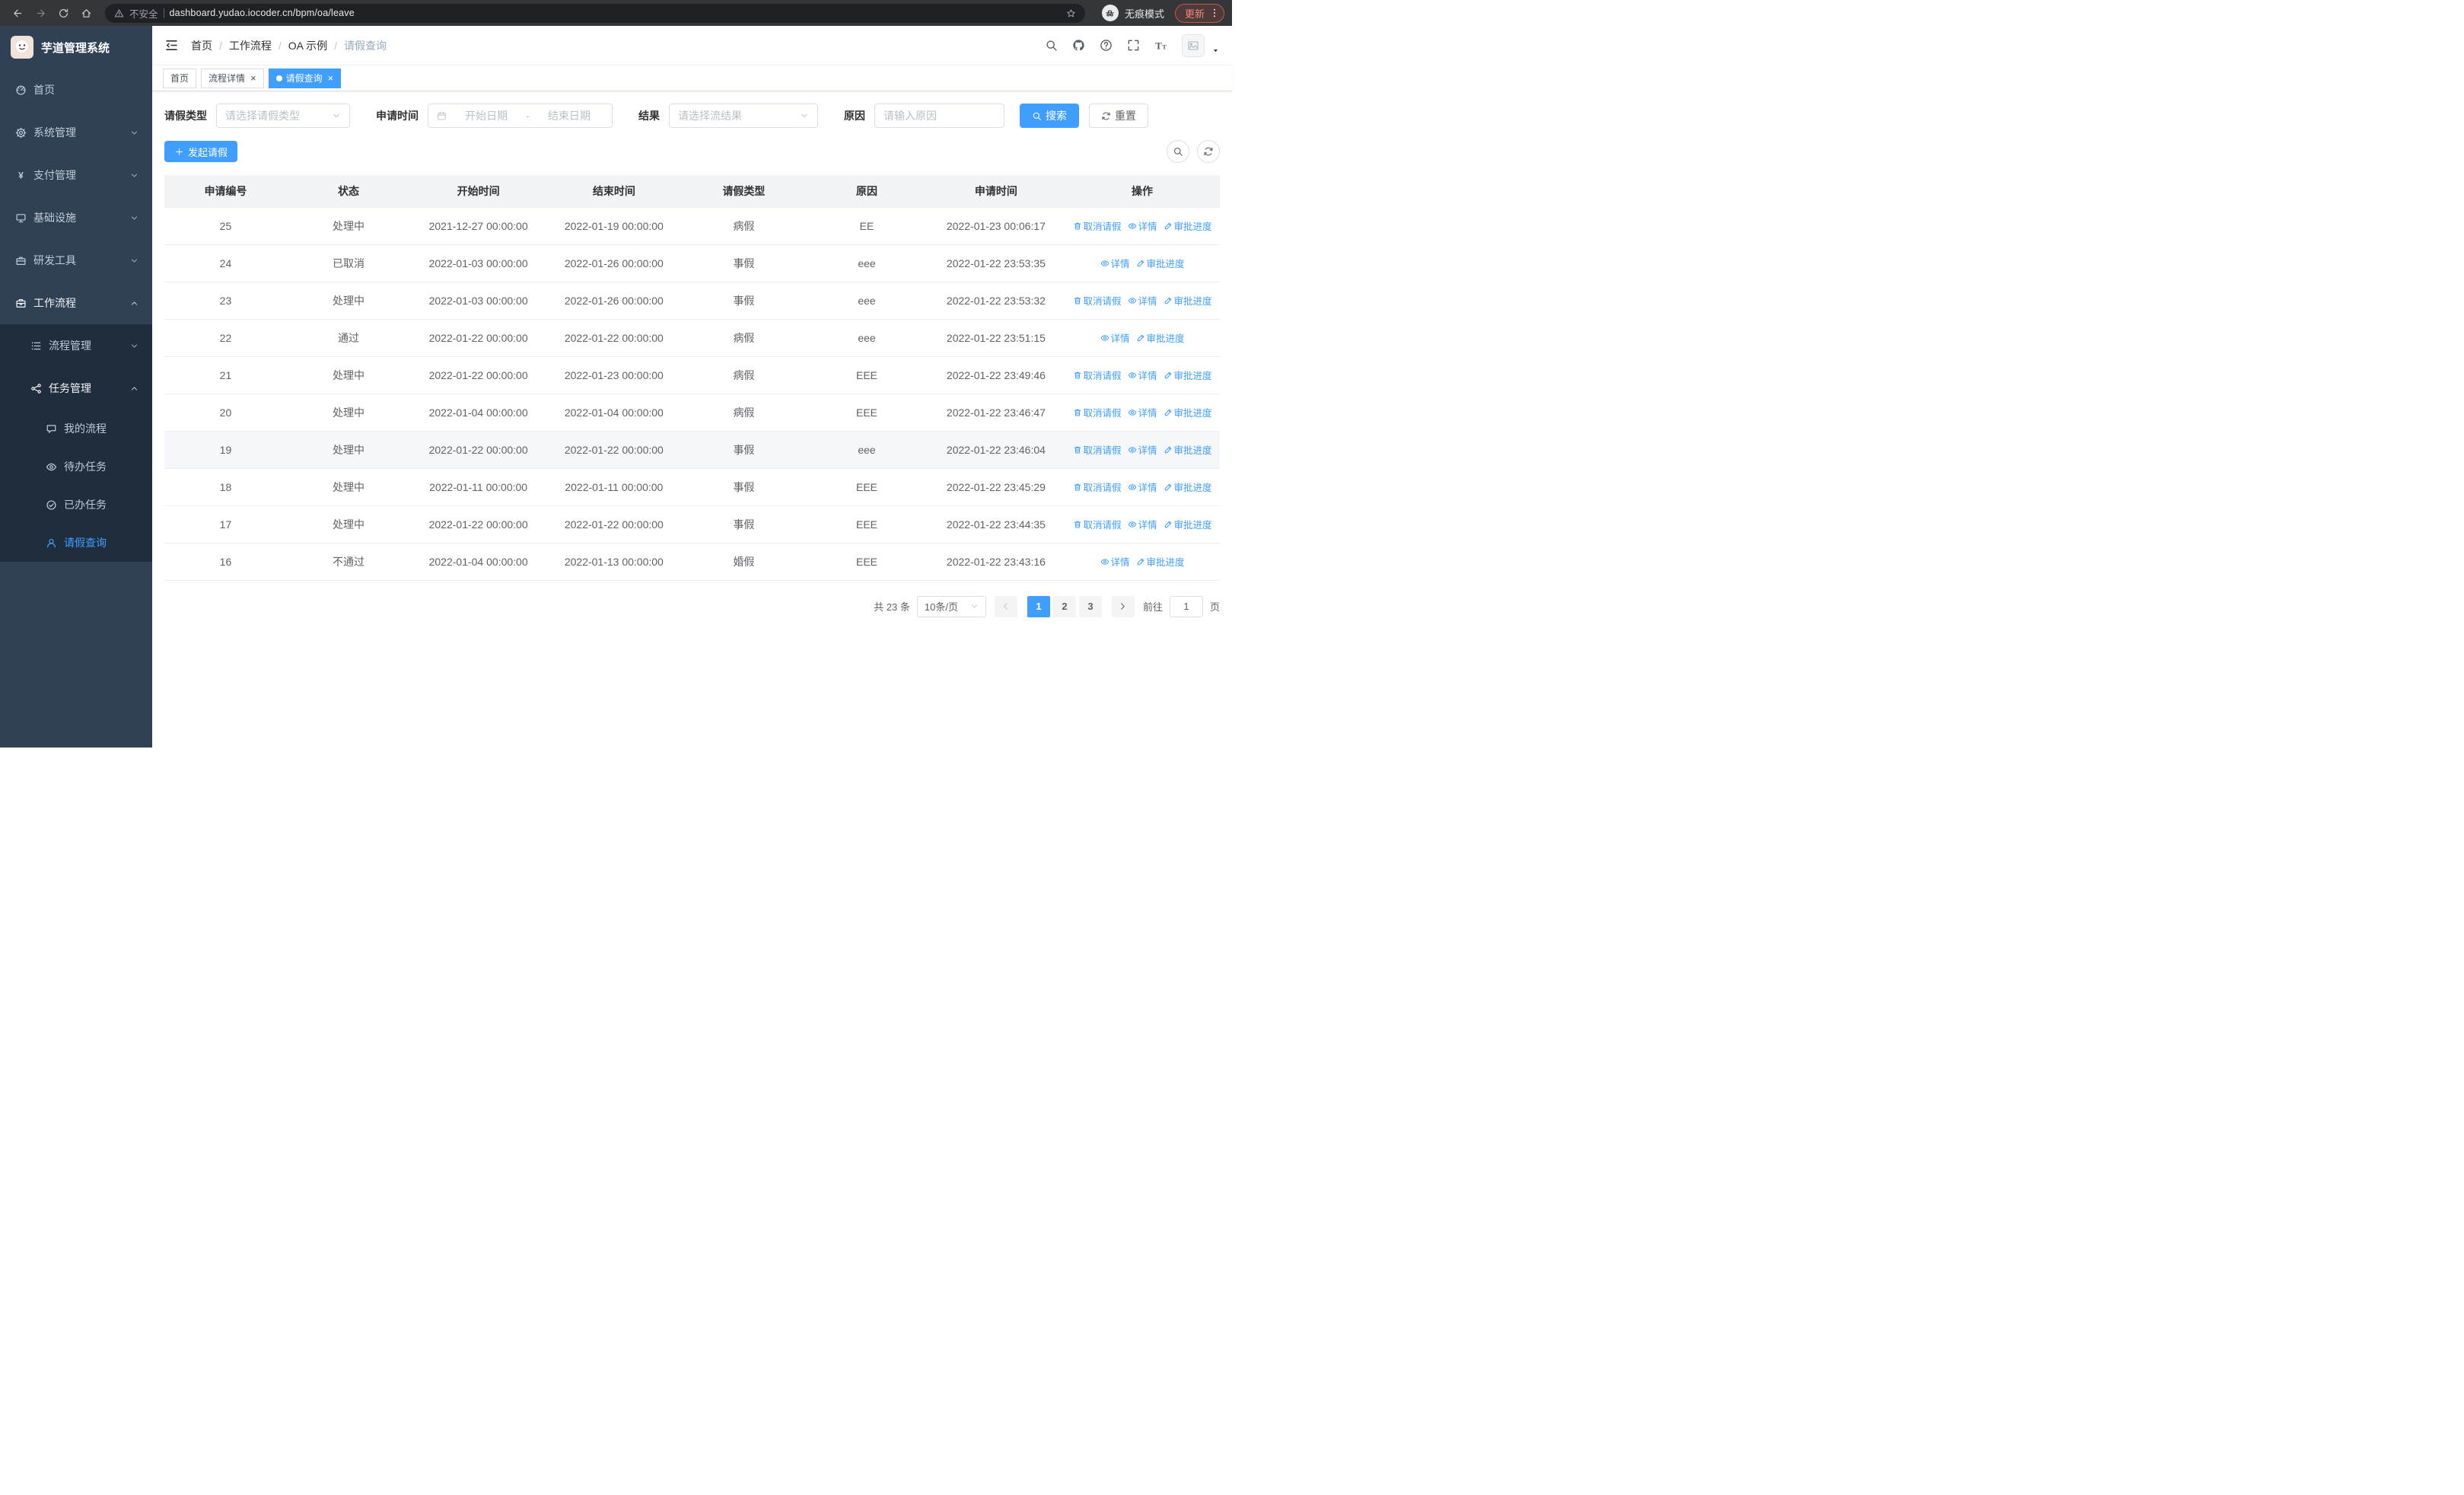 The height and width of the screenshot is (1495, 2464). What do you see at coordinates (951, 606) in the screenshot?
I see `page-size-select: 10条/页` at bounding box center [951, 606].